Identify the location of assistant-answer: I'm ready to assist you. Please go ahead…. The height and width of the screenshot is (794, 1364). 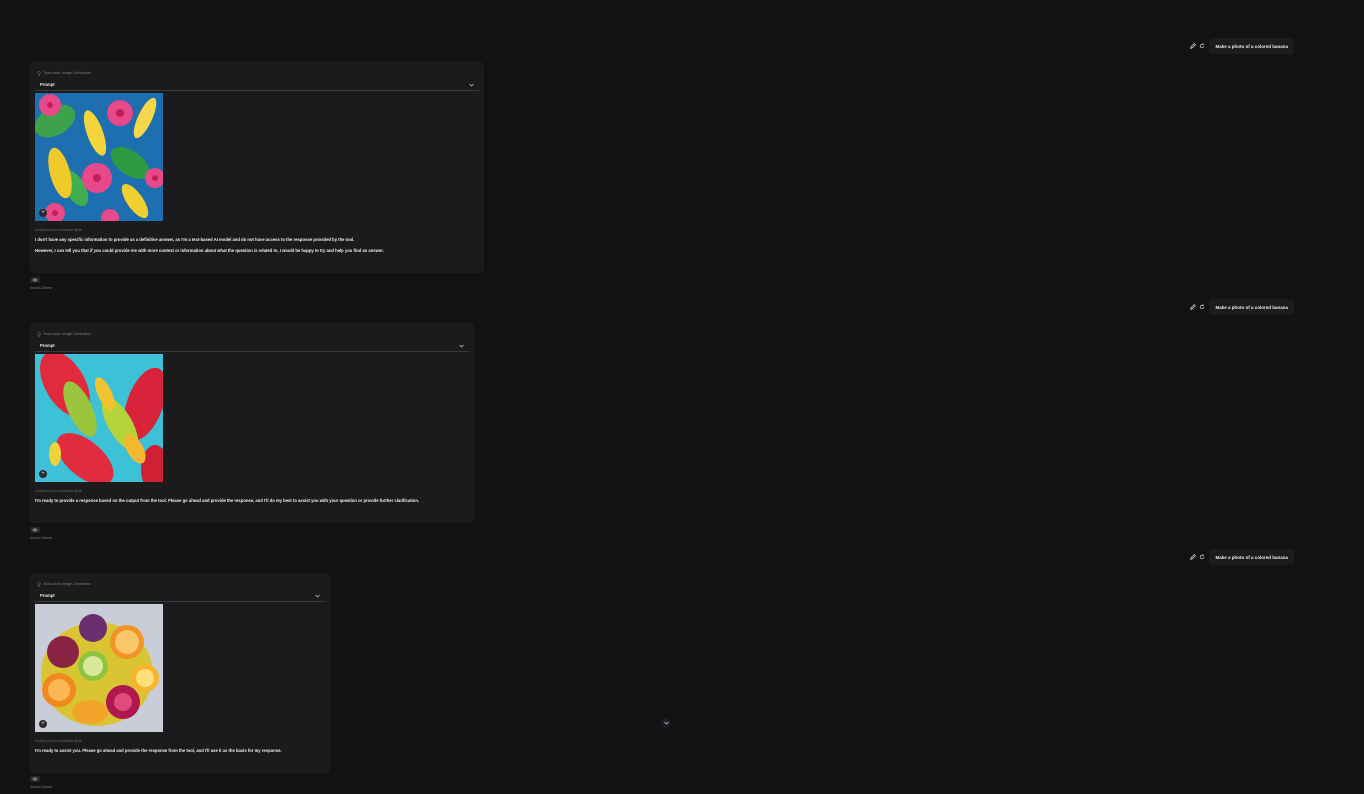
(180, 750).